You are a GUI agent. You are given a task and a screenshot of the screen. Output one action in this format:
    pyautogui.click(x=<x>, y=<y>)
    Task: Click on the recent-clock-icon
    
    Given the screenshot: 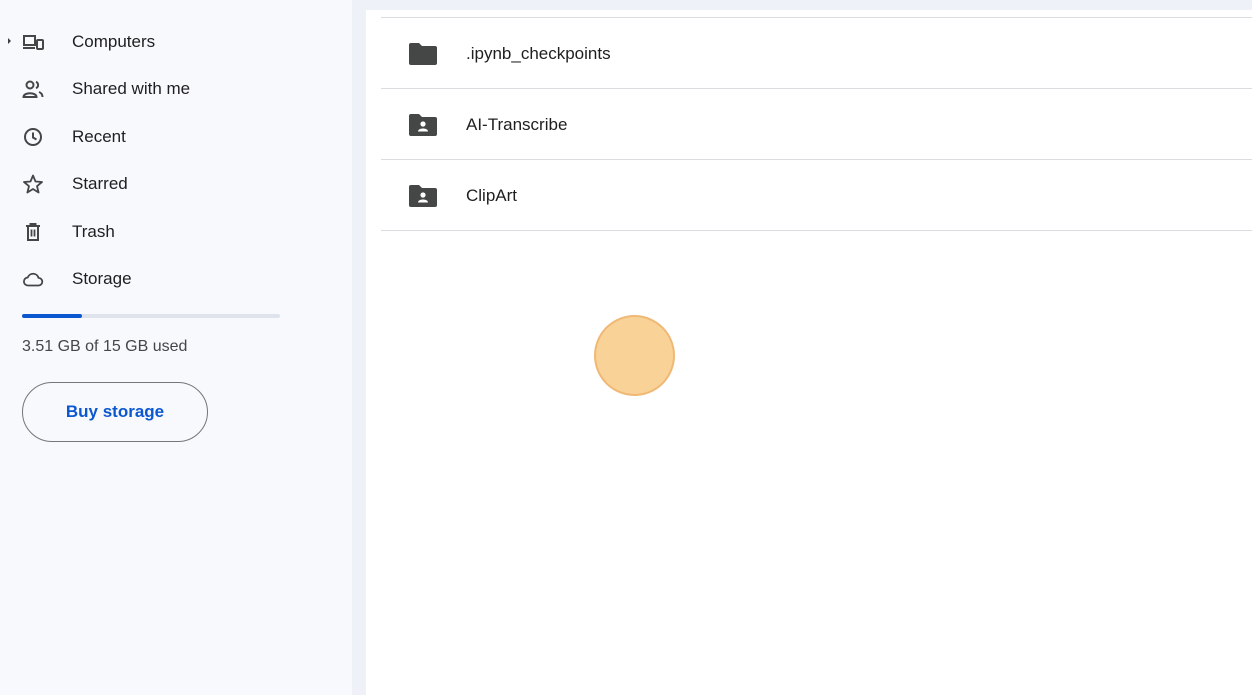 What is the action you would take?
    pyautogui.click(x=33, y=137)
    